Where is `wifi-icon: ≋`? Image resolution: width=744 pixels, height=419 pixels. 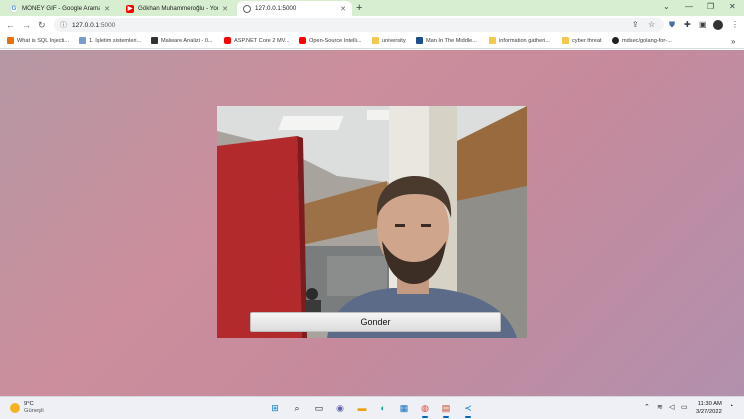
wifi-icon: ≋ is located at coordinates (660, 407).